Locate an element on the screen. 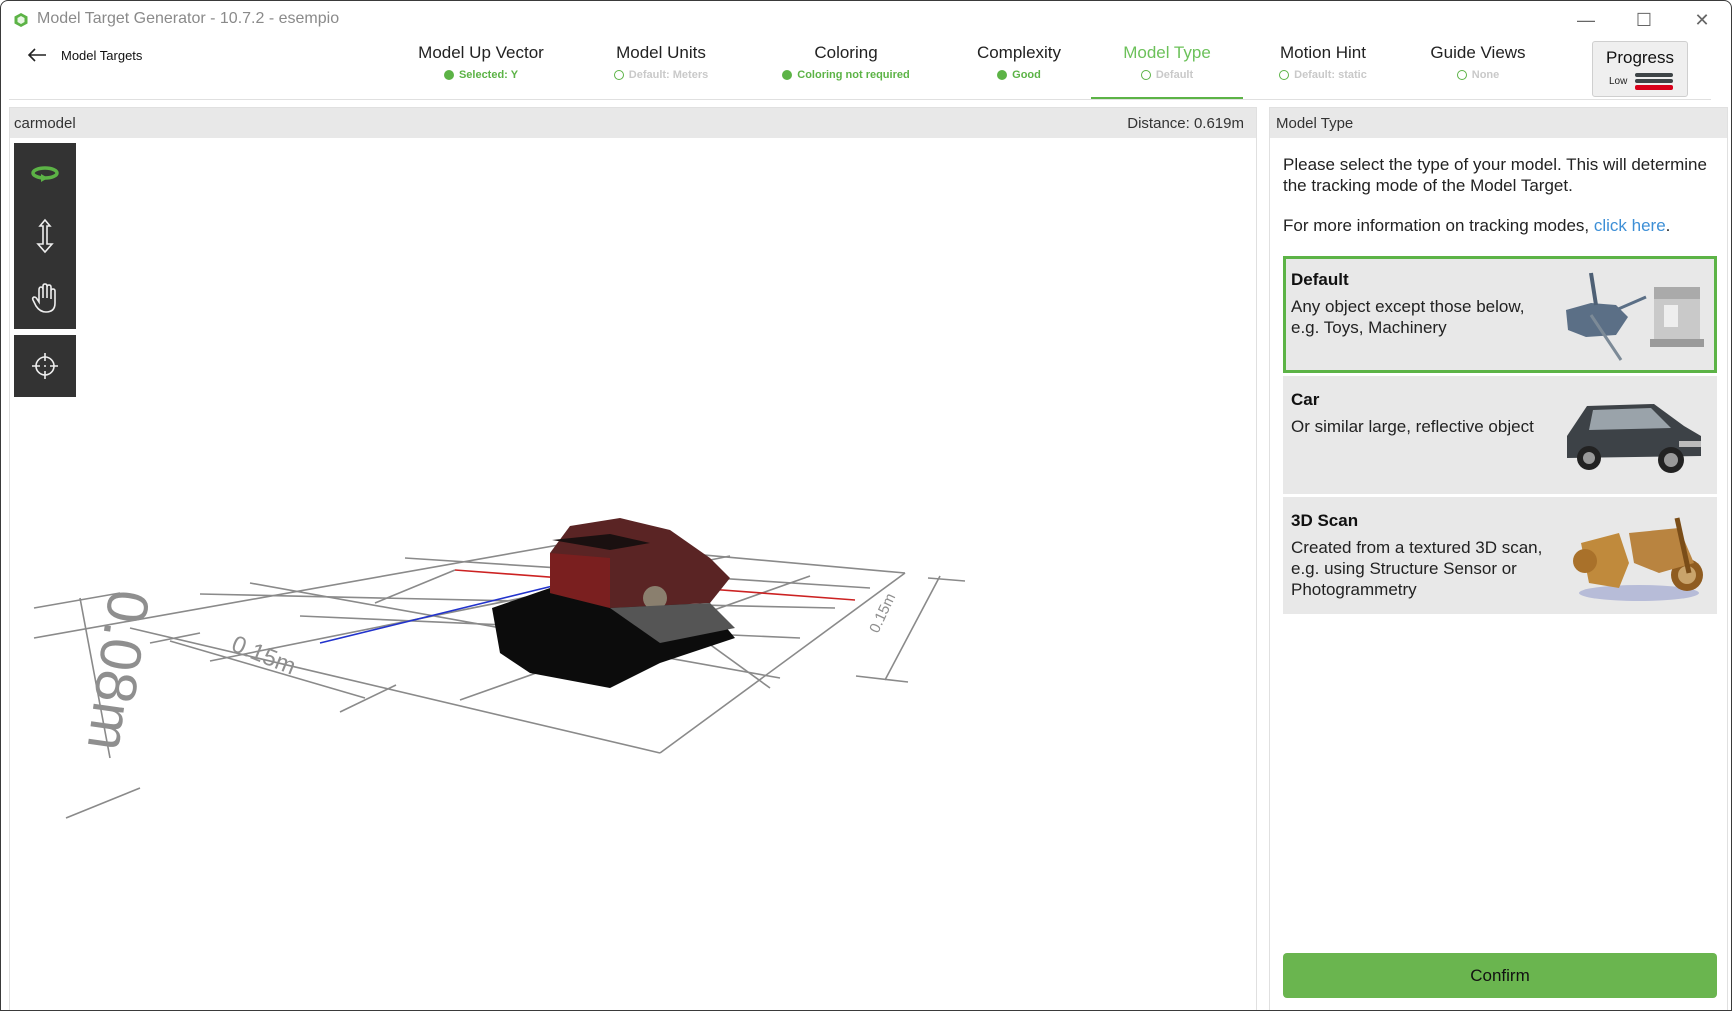 The image size is (1732, 1011). machinery-image is located at coordinates (1635, 316).